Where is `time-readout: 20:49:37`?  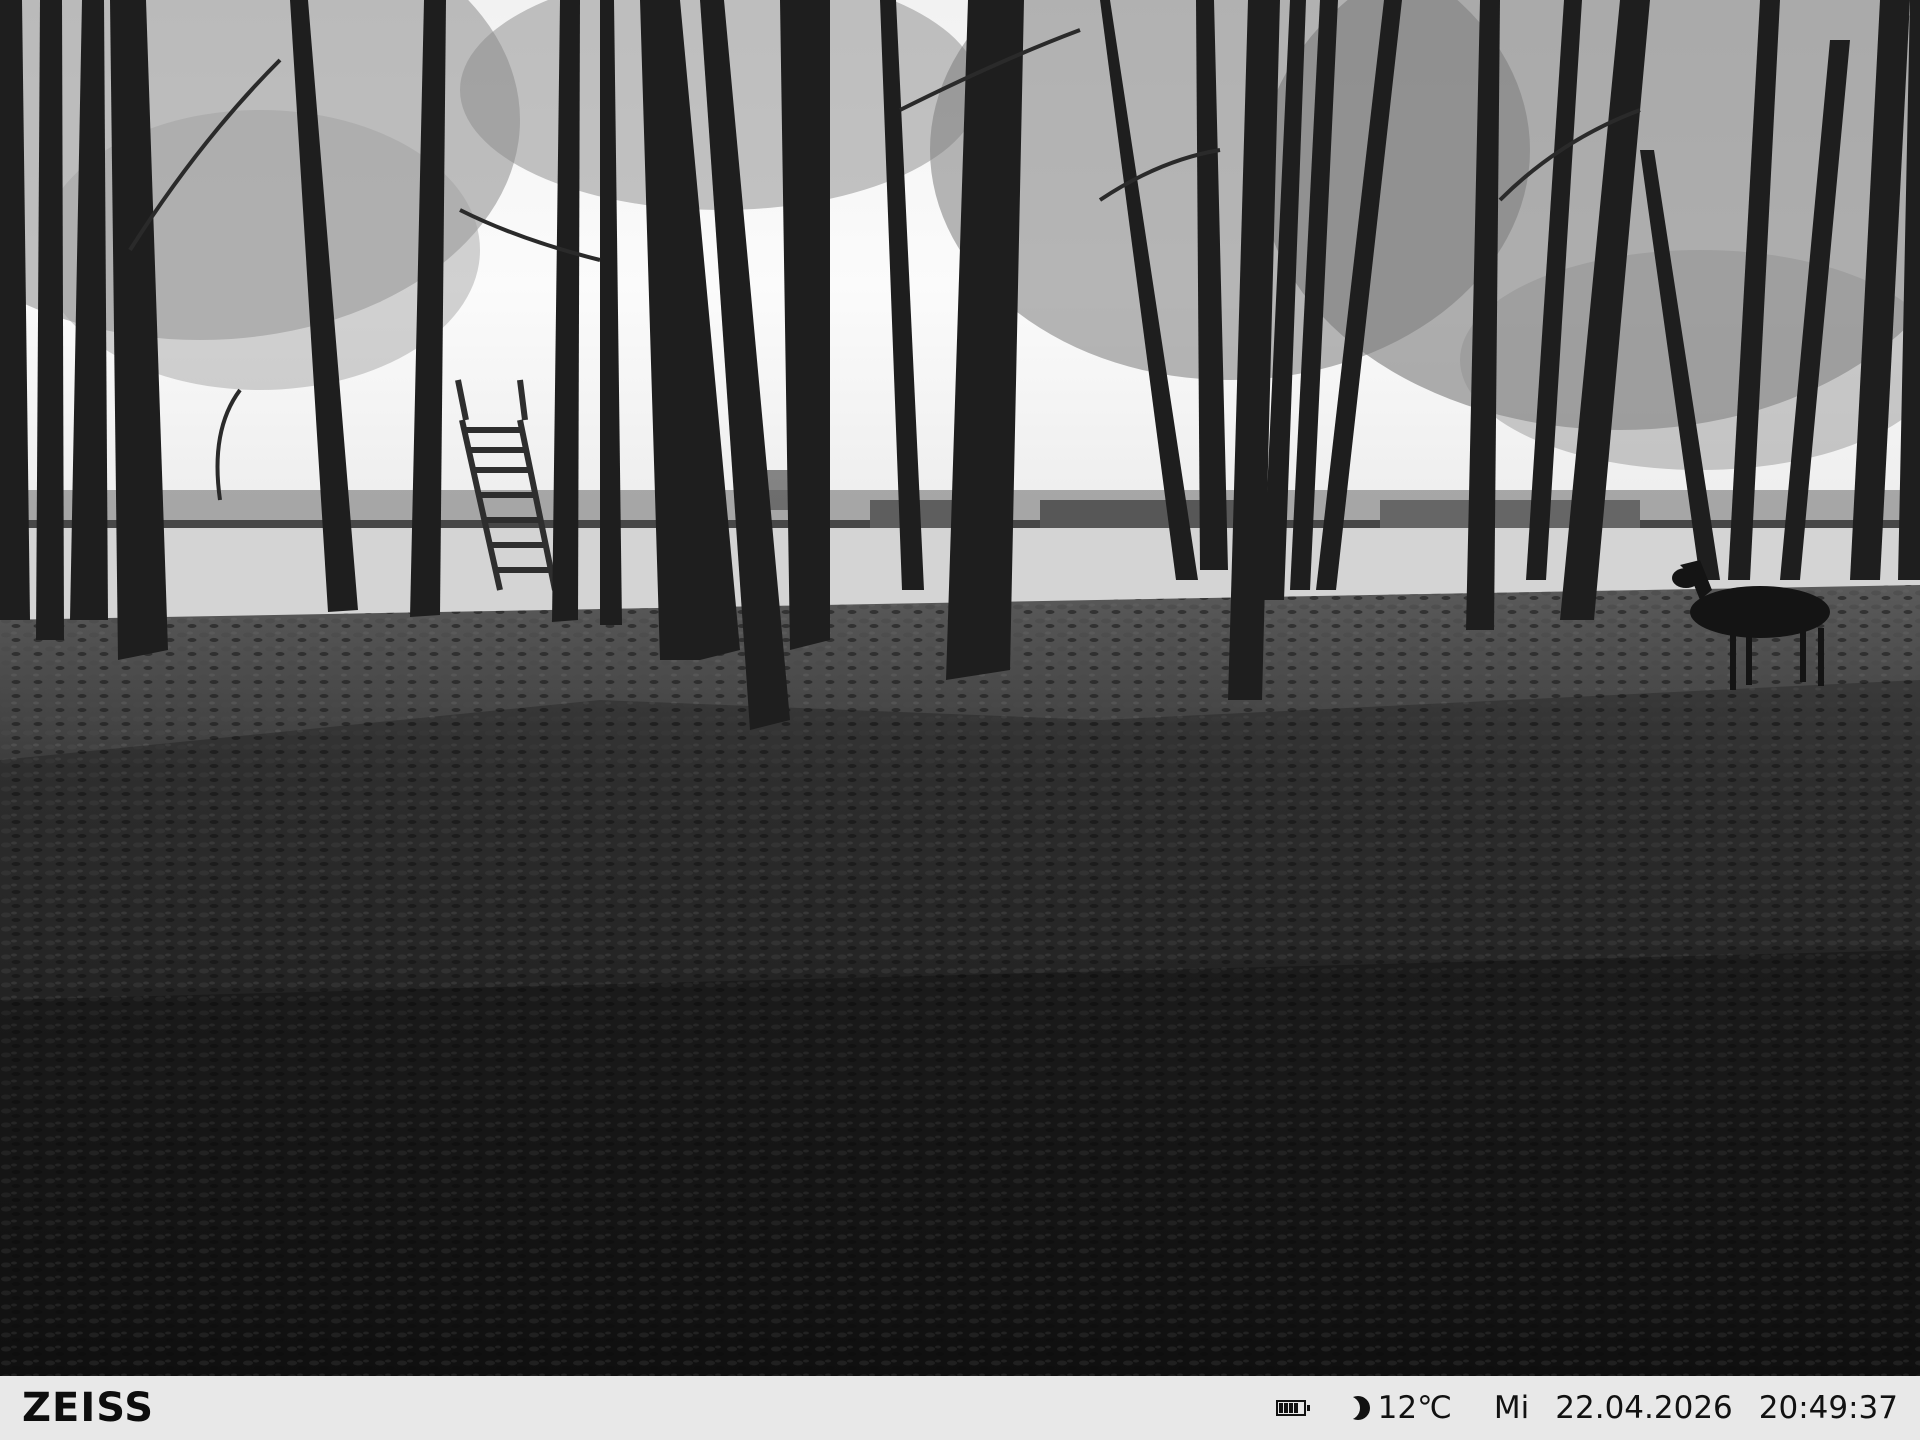
time-readout: 20:49:37 is located at coordinates (1828, 1408).